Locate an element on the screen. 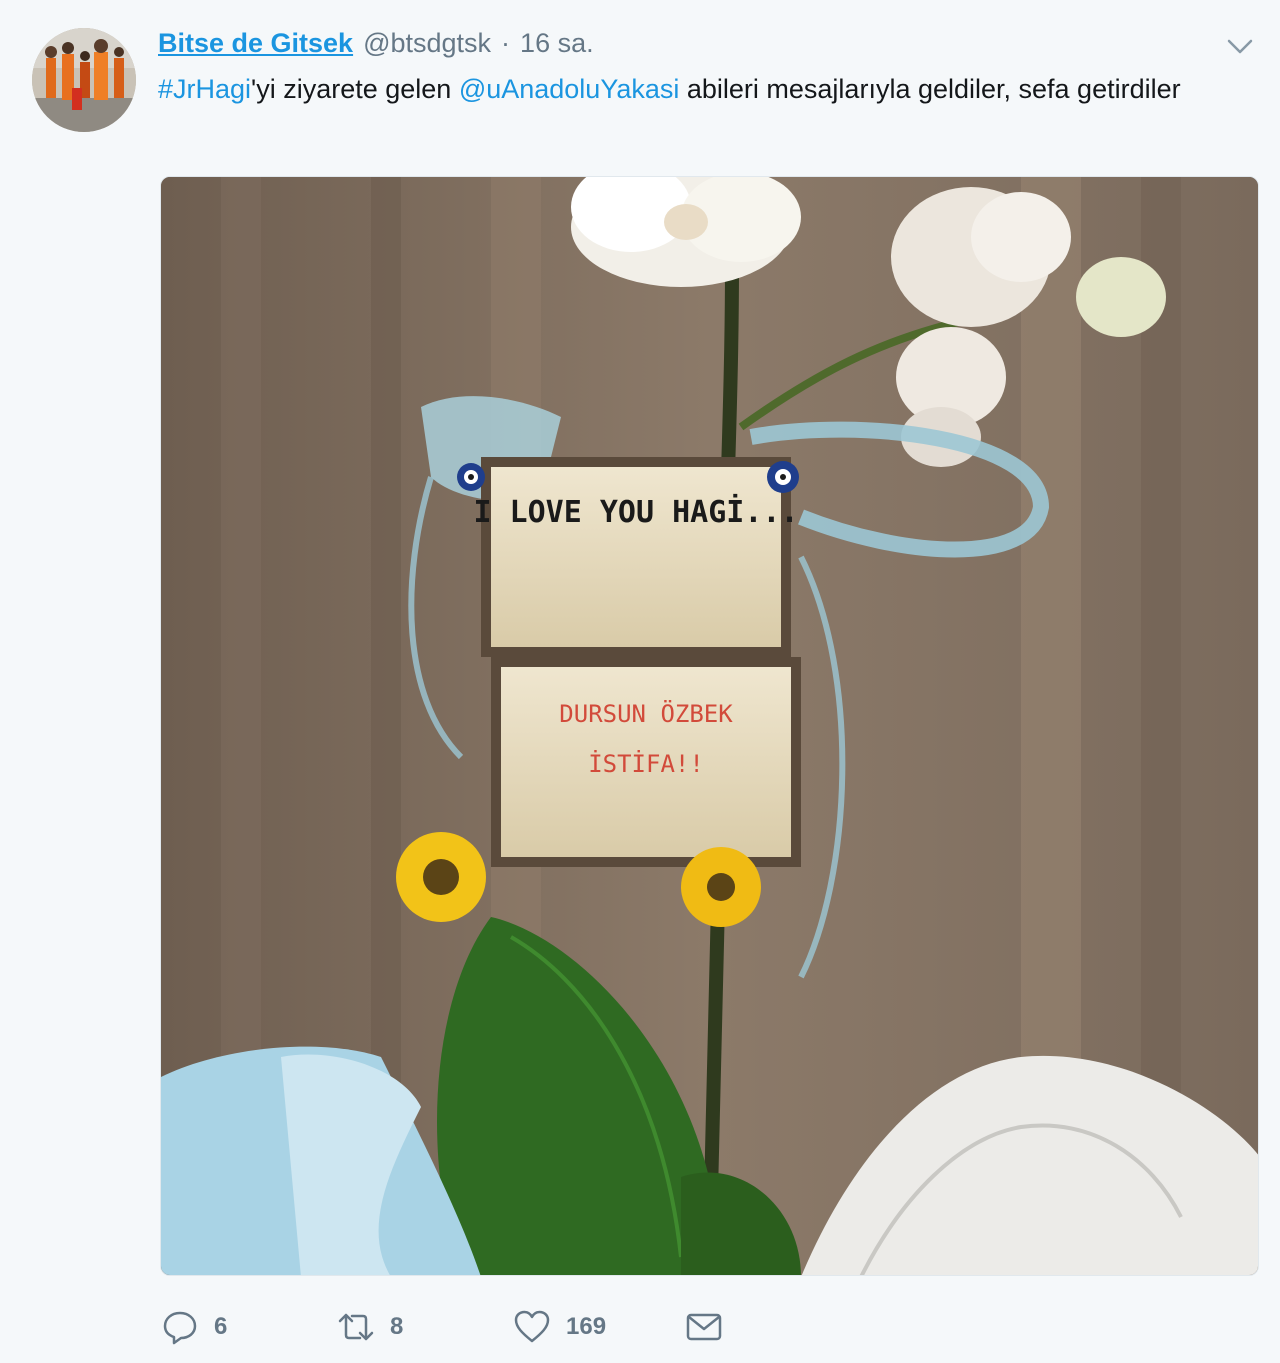 This screenshot has height=1363, width=1280. direct-message-button is located at coordinates (704, 1327).